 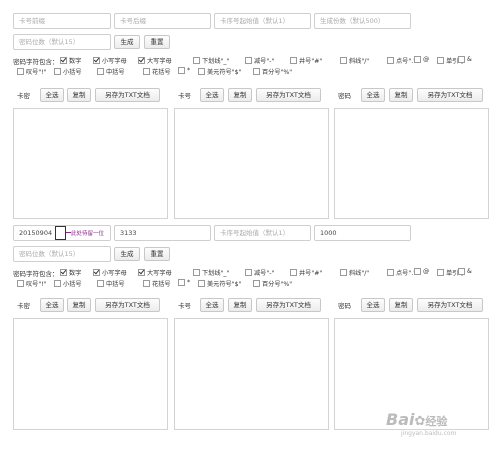 What do you see at coordinates (272, 71) in the screenshot?
I see `top-charset-option-17: 百分号"%"` at bounding box center [272, 71].